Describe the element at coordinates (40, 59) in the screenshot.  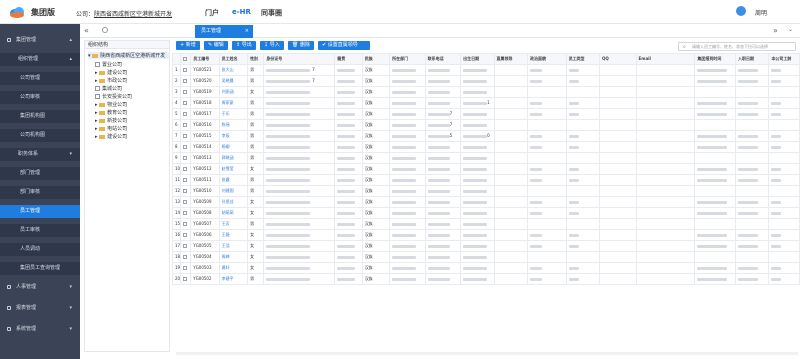
I see `sidebar-item-1: 组织管理 ▴` at that location.